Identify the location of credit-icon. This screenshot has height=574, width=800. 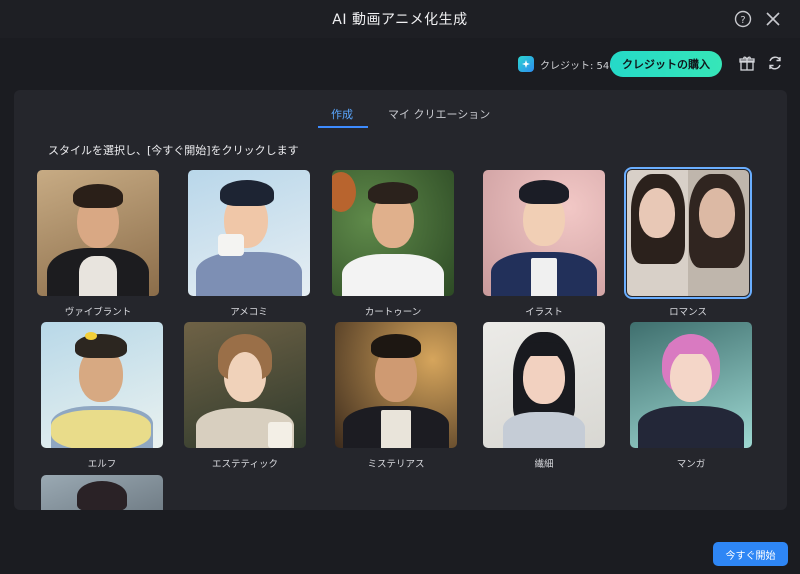
(526, 64).